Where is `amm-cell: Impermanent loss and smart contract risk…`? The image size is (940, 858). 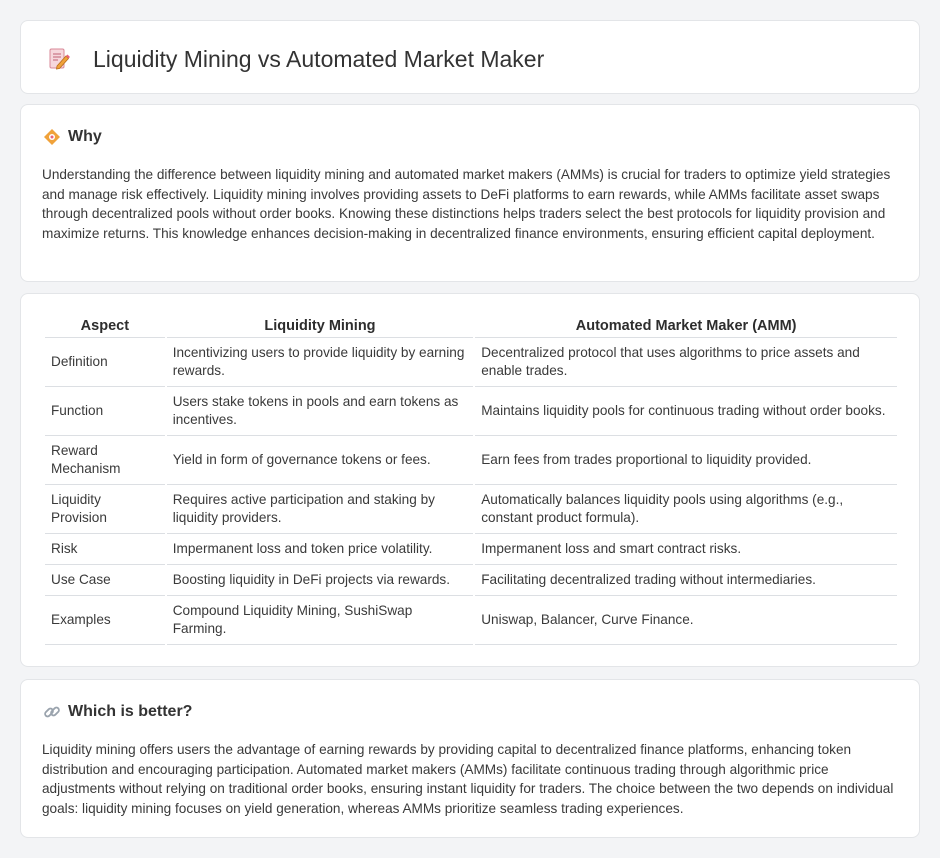
amm-cell: Impermanent loss and smart contract risk… is located at coordinates (686, 549).